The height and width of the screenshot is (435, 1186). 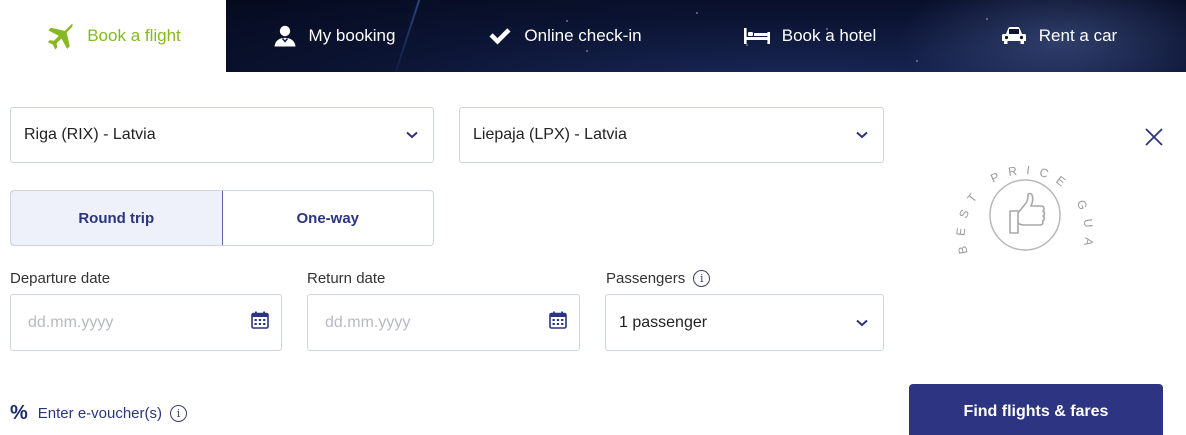 What do you see at coordinates (139, 322) in the screenshot?
I see `departure-date-input` at bounding box center [139, 322].